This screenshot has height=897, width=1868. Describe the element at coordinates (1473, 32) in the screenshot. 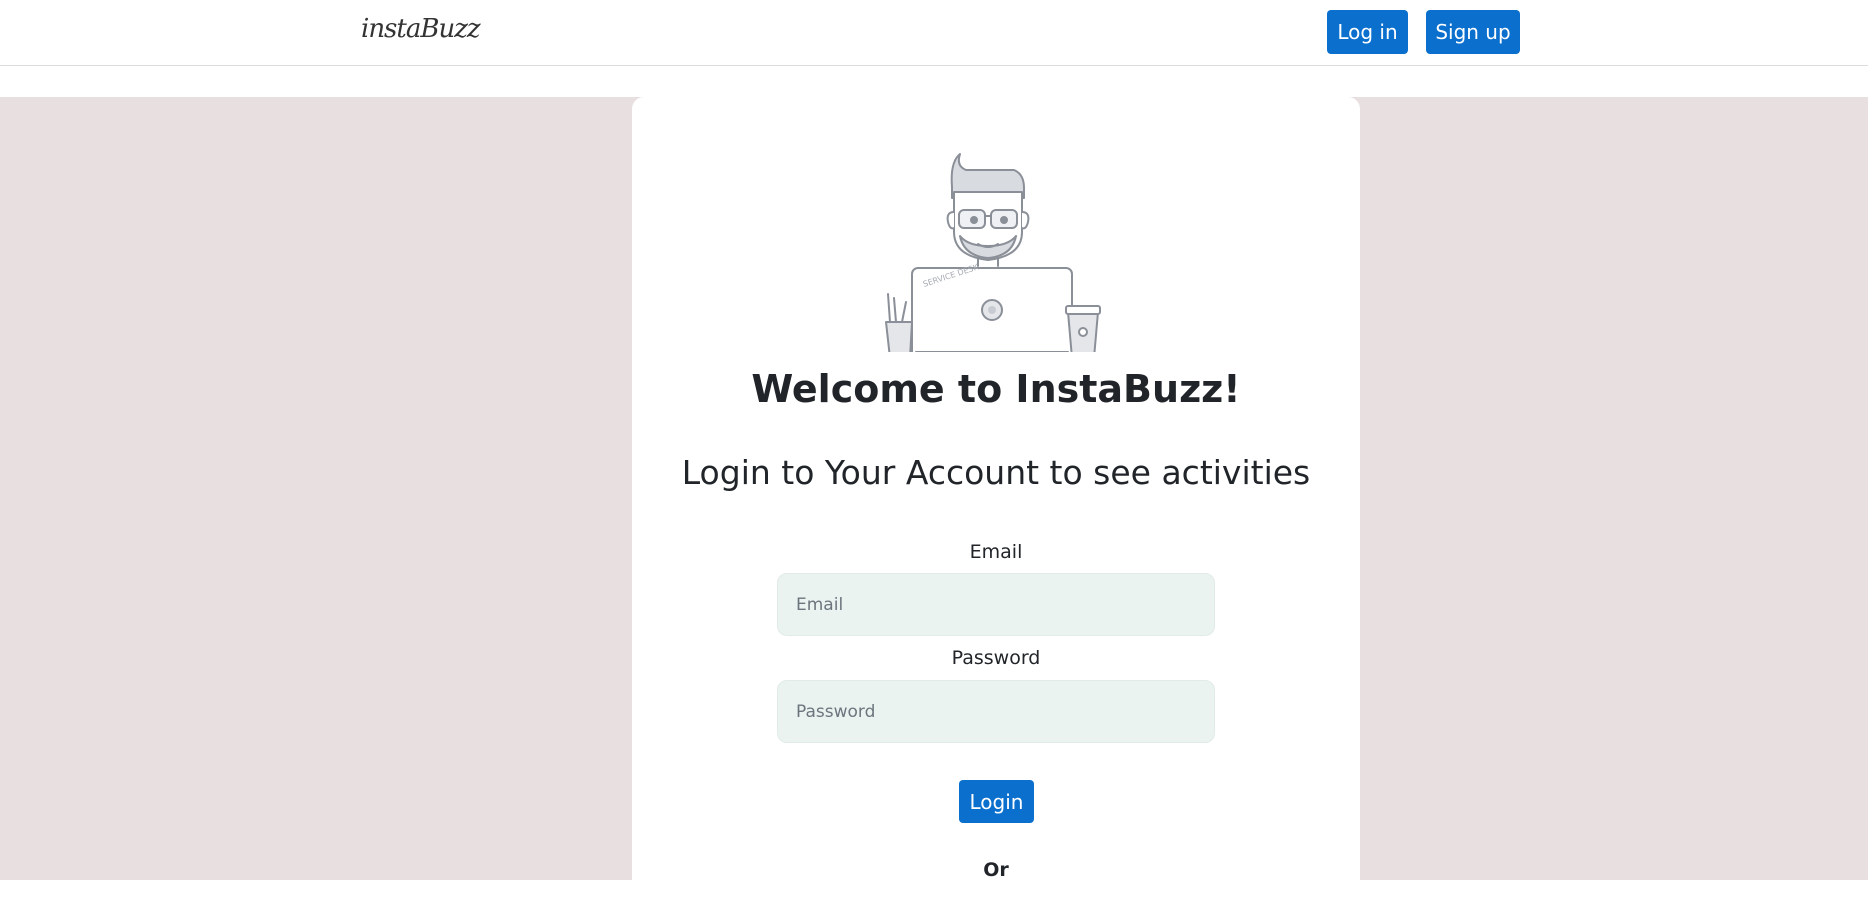

I see `signup-nav-button: Sign up` at that location.